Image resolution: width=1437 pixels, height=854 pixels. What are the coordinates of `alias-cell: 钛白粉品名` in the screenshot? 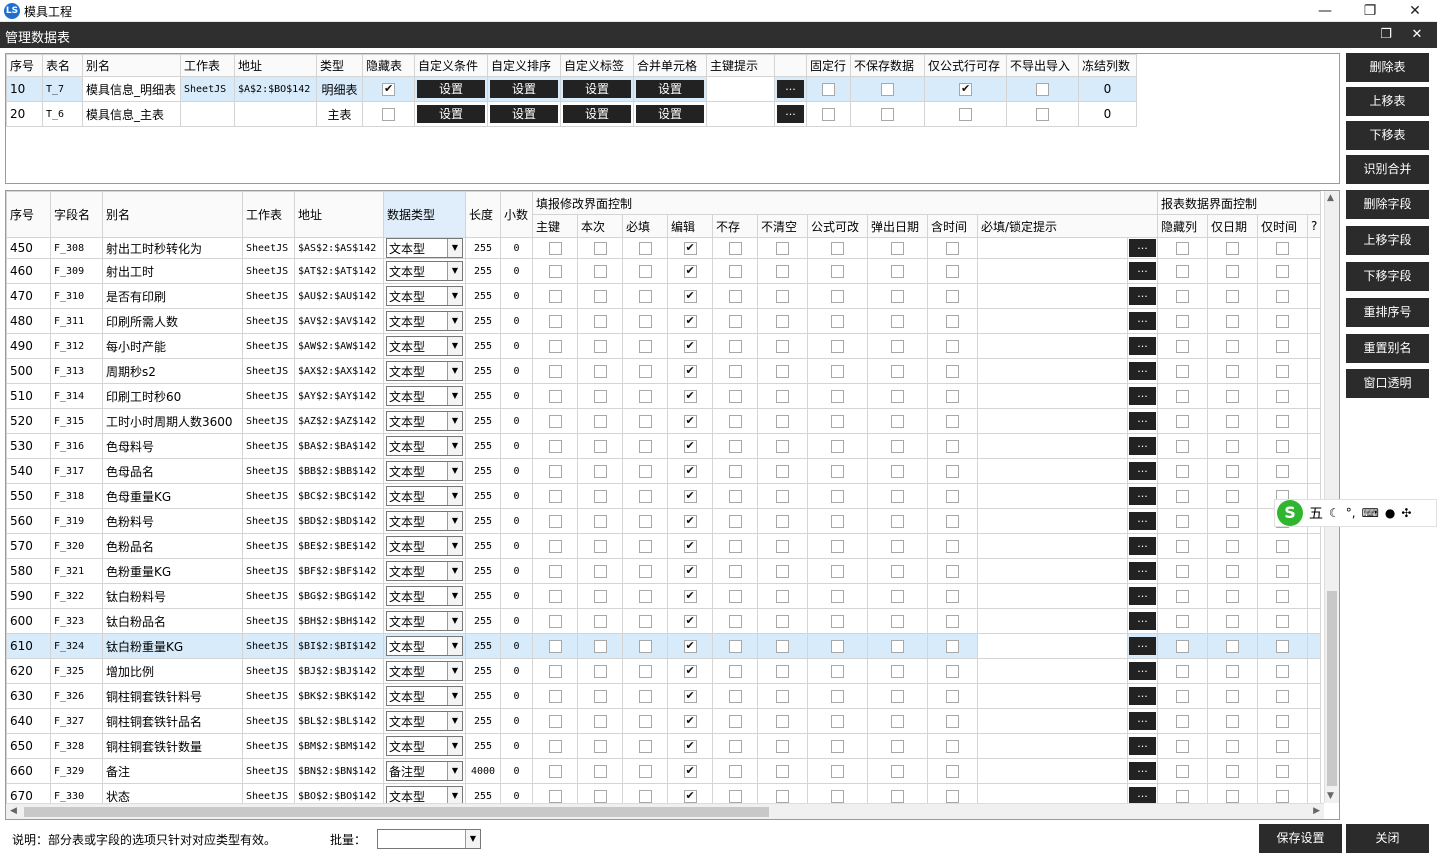 It's located at (172, 621).